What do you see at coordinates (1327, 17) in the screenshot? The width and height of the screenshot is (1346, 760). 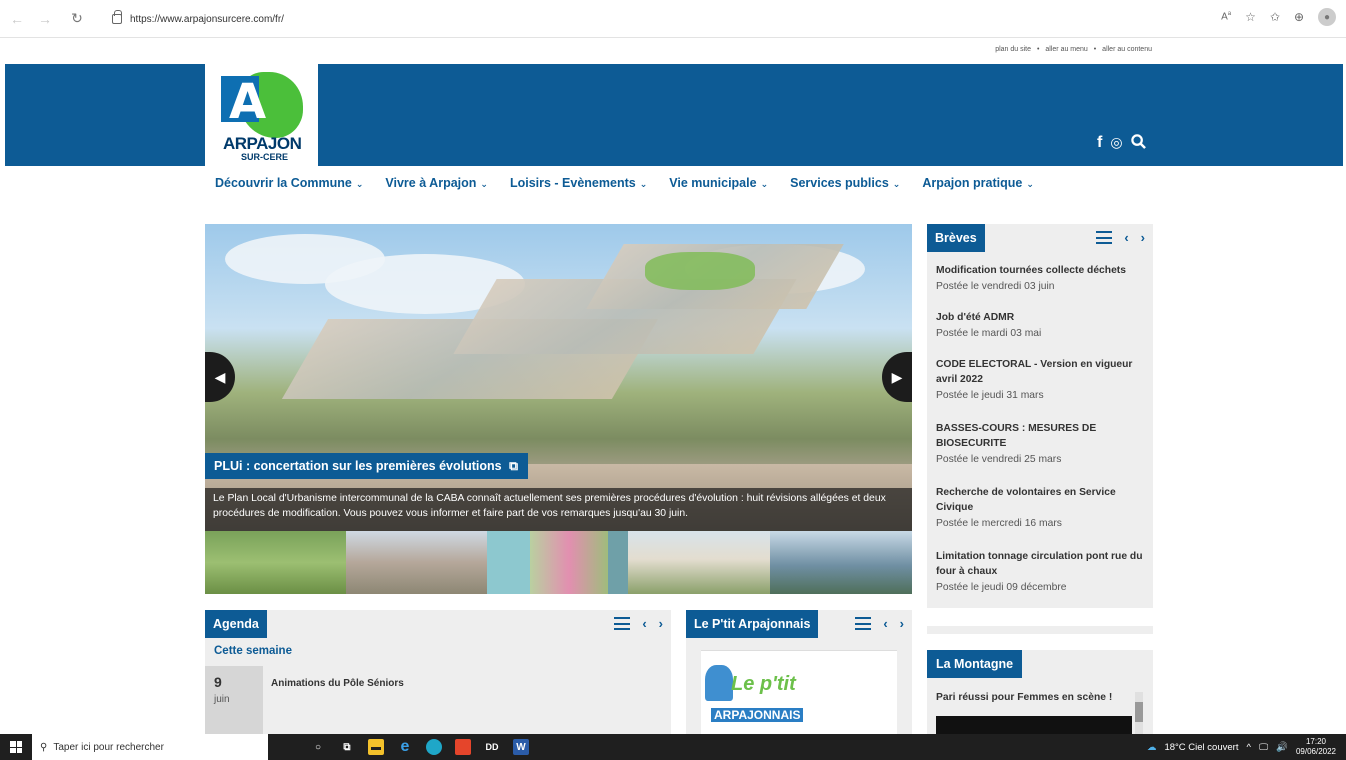 I see `profile-icon: ●` at bounding box center [1327, 17].